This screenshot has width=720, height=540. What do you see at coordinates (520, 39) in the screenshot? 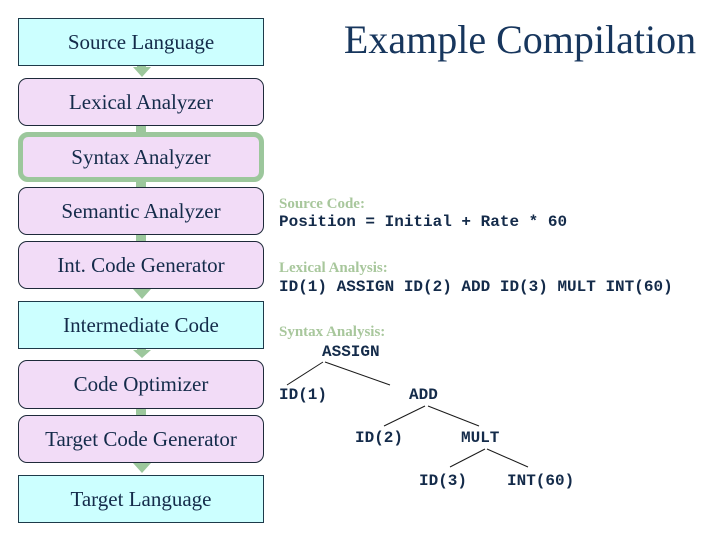
I see `slide-title: Example Compilation` at bounding box center [520, 39].